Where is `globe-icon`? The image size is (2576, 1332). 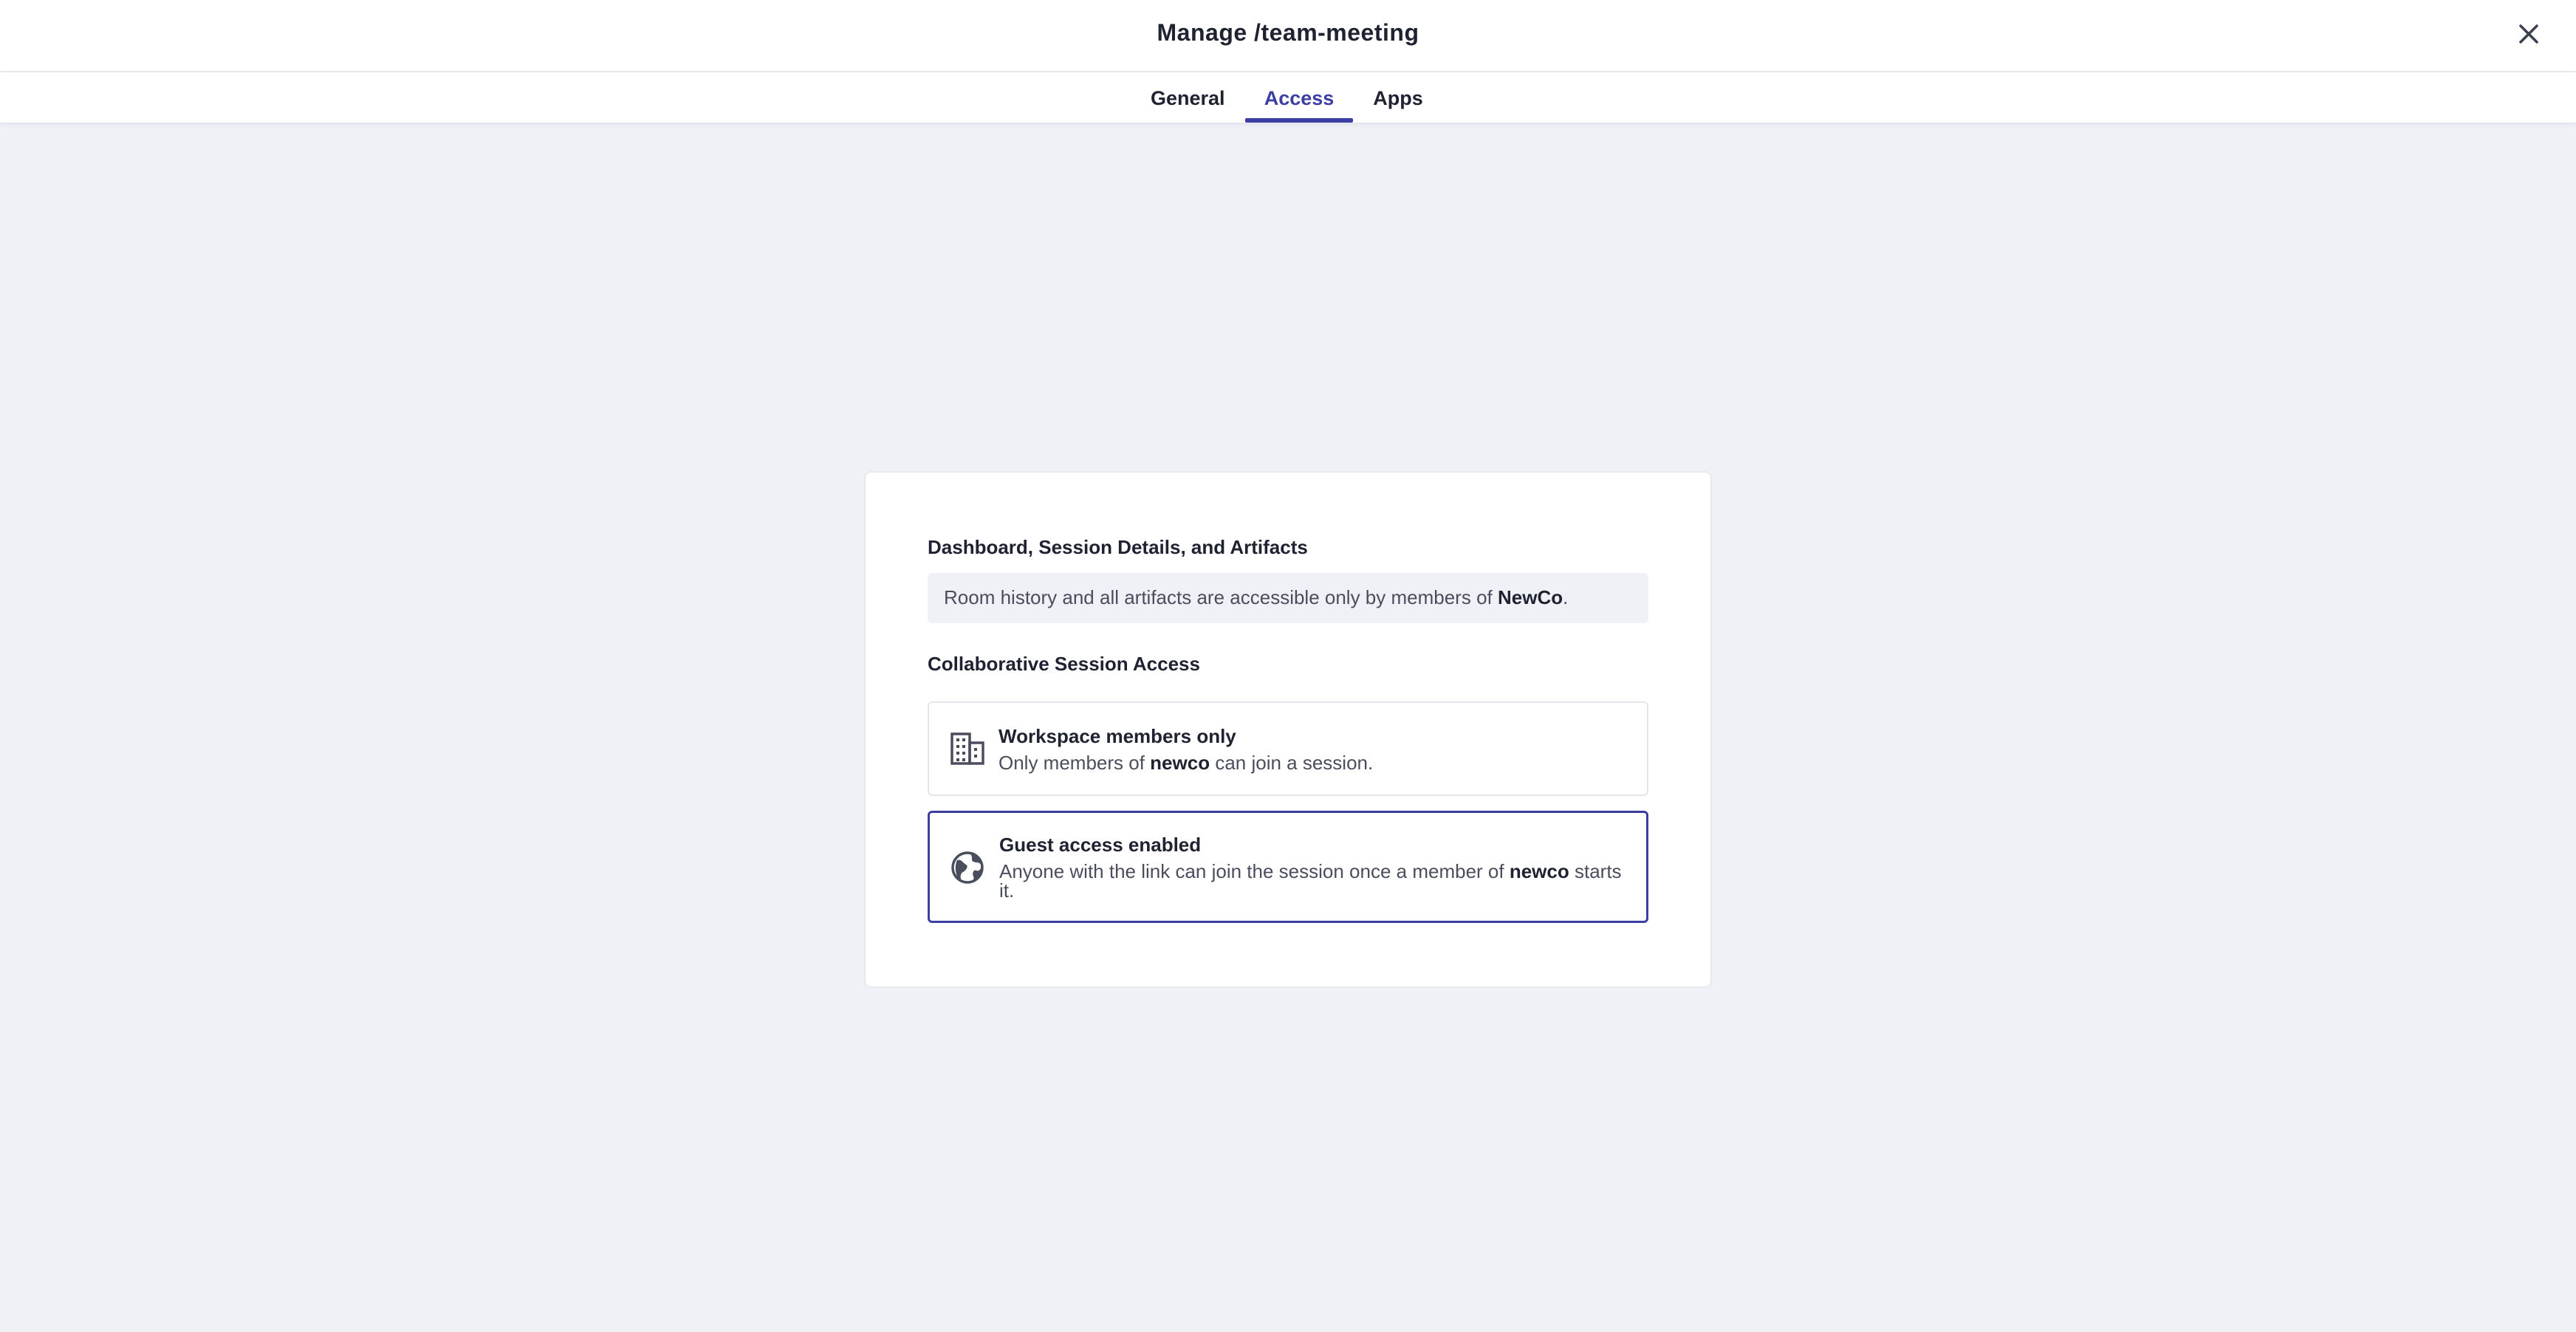
globe-icon is located at coordinates (967, 868).